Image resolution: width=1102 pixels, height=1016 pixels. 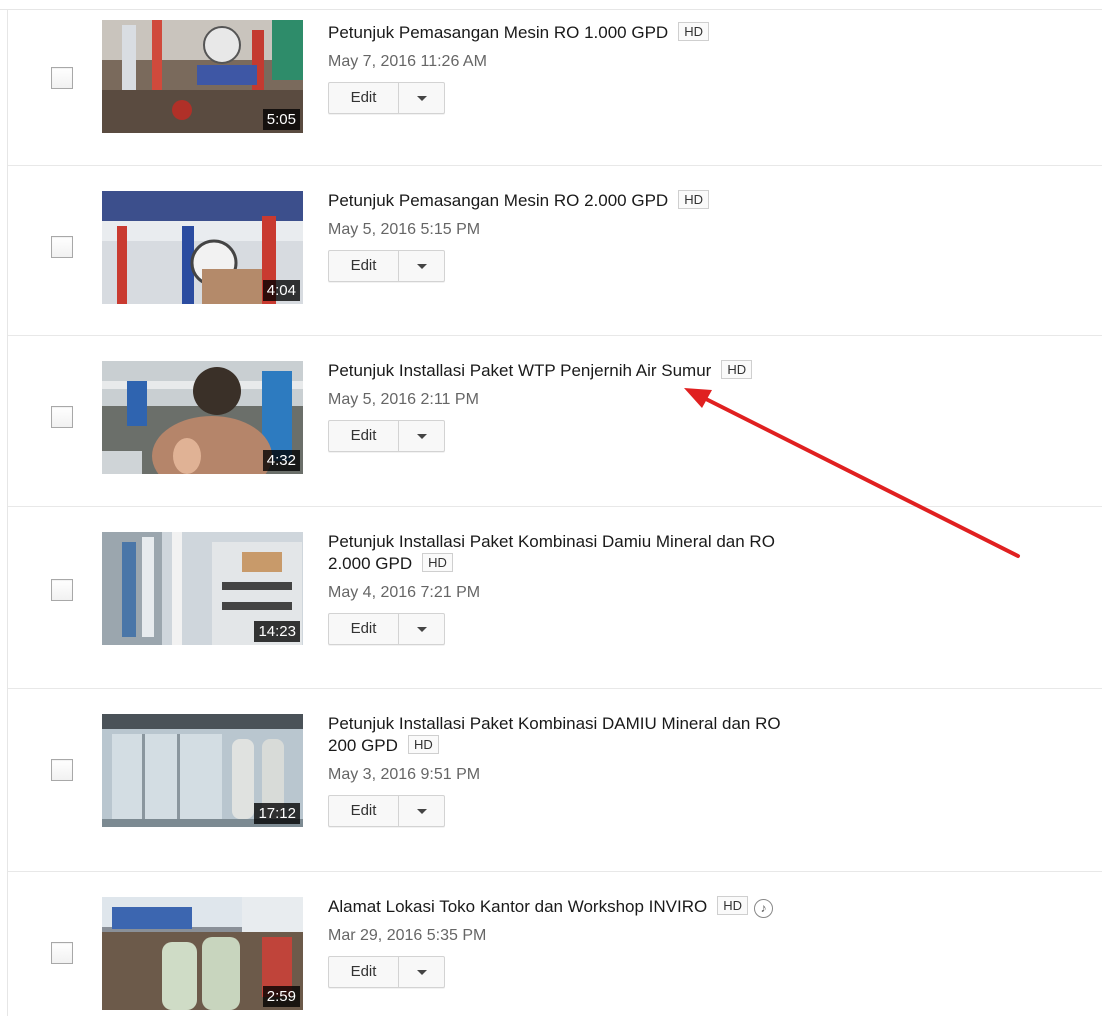 What do you see at coordinates (498, 32) in the screenshot?
I see `video-title-link: Petunjuk Pemasangan Mesin RO 1.000 GPD` at bounding box center [498, 32].